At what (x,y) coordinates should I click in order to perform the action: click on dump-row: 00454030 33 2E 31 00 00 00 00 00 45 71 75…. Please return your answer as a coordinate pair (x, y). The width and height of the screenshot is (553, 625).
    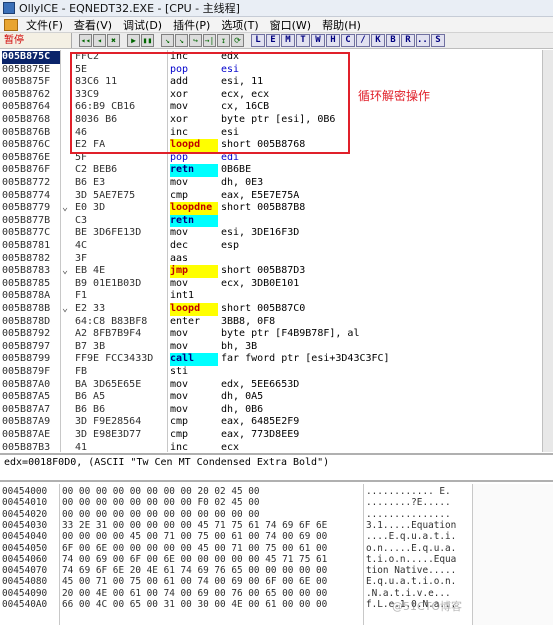
    Looking at the image, I should click on (236, 525).